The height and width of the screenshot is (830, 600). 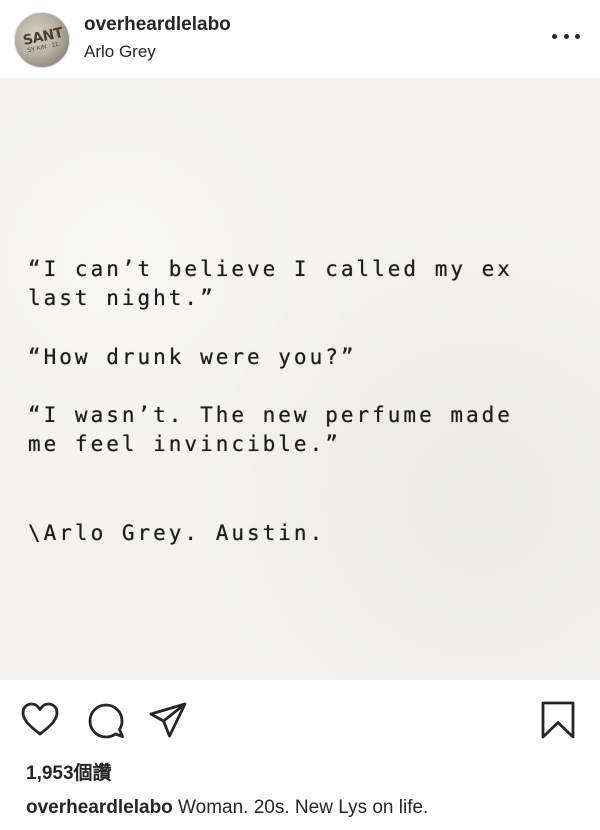 I want to click on header-location: Arlo Grey, so click(x=120, y=52).